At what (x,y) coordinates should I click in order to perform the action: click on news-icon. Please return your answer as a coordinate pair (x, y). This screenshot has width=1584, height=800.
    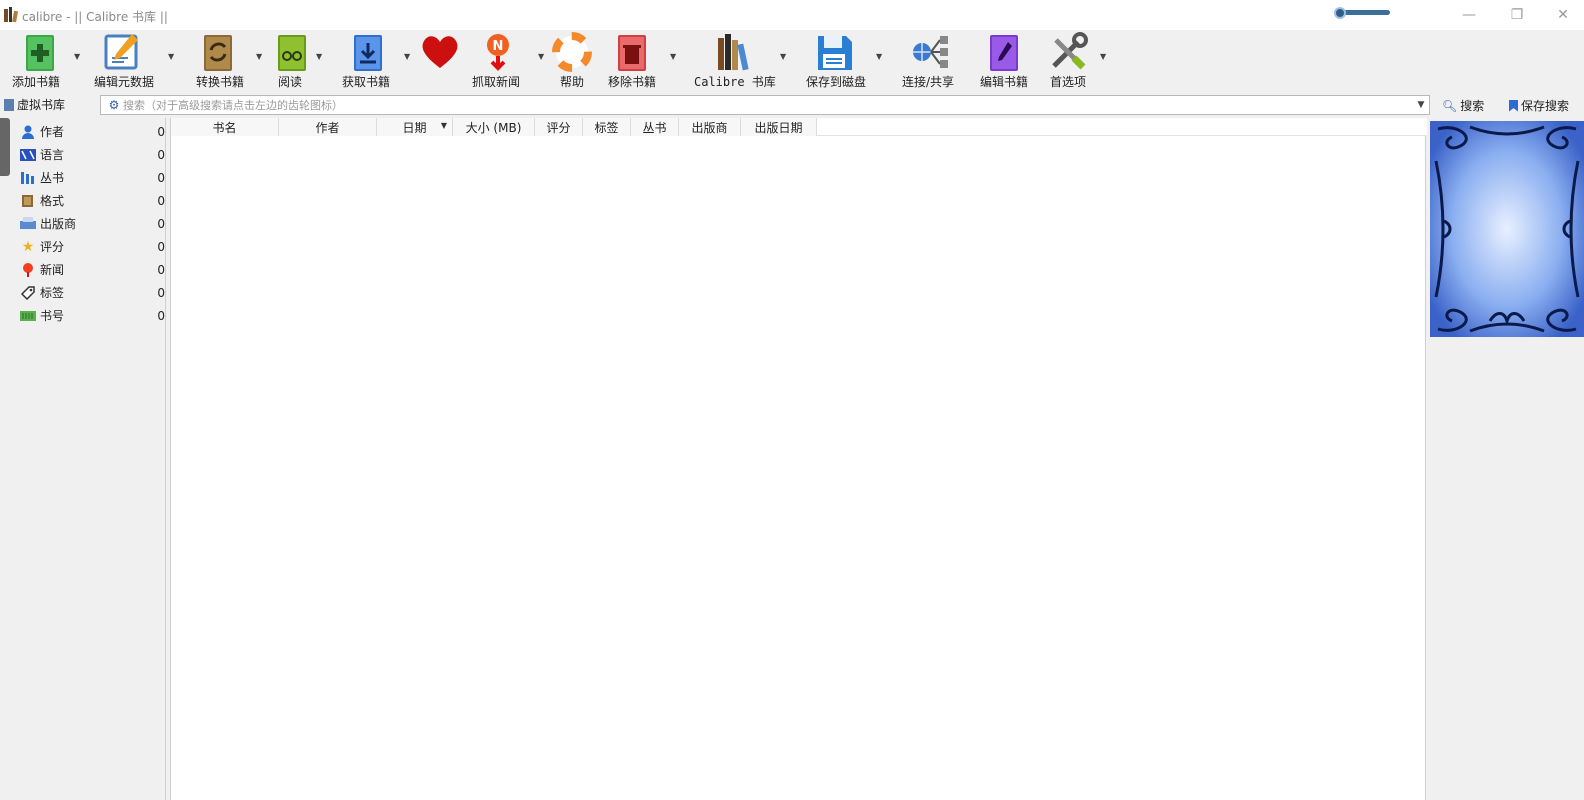
    Looking at the image, I should click on (28, 270).